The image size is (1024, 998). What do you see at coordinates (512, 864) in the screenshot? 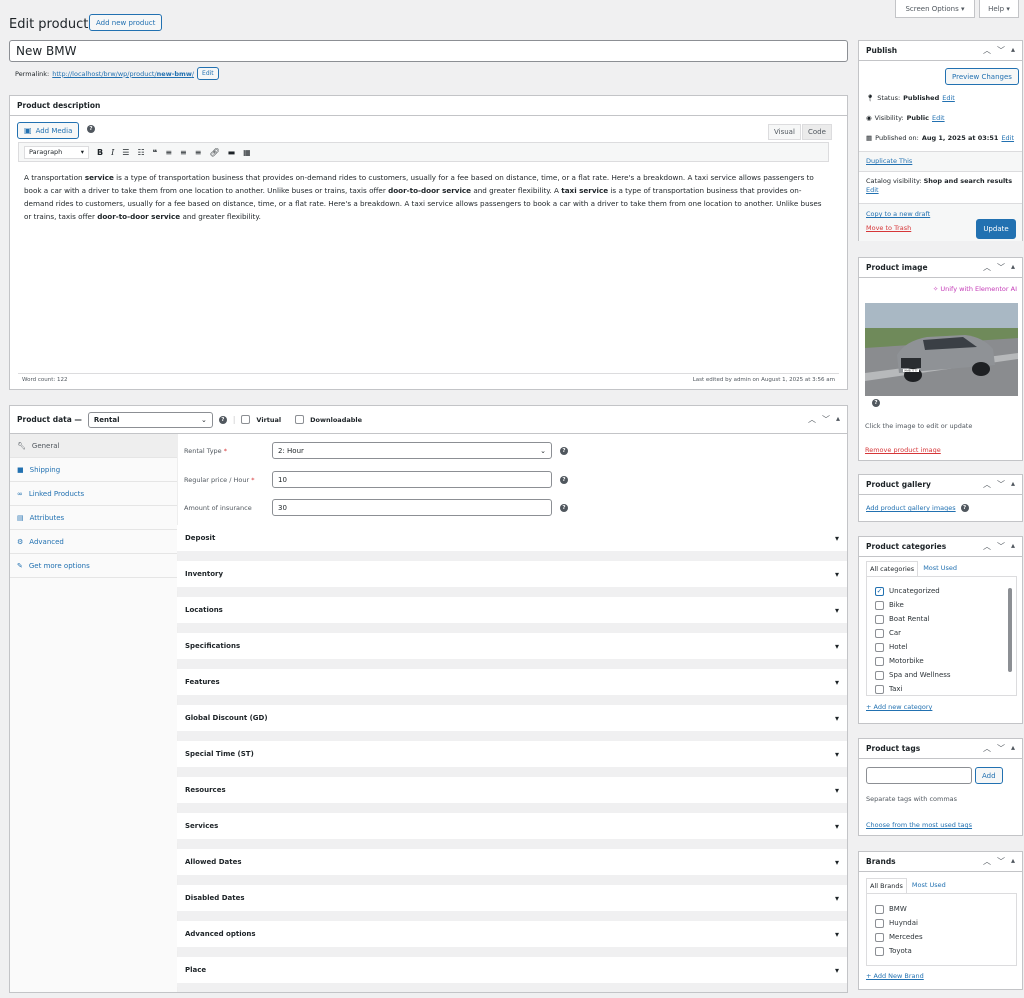
I see `section-allowed-dates: Allowed Dates ▾` at bounding box center [512, 864].